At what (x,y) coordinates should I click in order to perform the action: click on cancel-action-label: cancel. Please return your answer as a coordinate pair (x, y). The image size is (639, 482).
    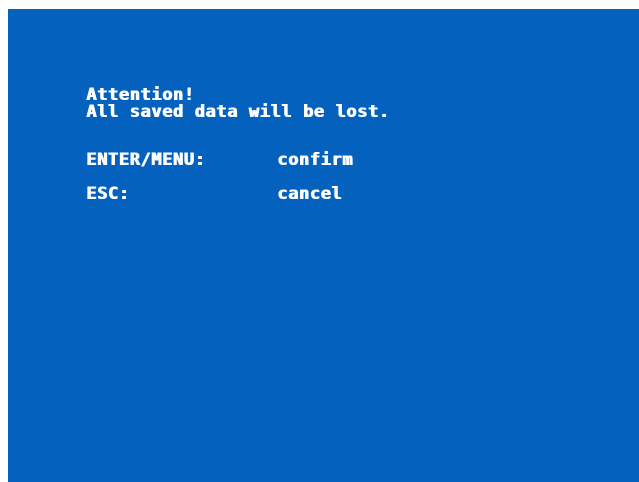
    Looking at the image, I should click on (309, 194).